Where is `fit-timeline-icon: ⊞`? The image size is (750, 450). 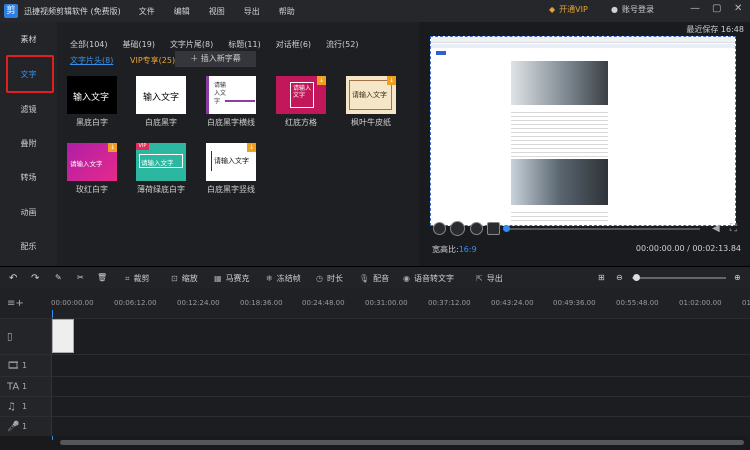
fit-timeline-icon: ⊞ is located at coordinates (601, 277).